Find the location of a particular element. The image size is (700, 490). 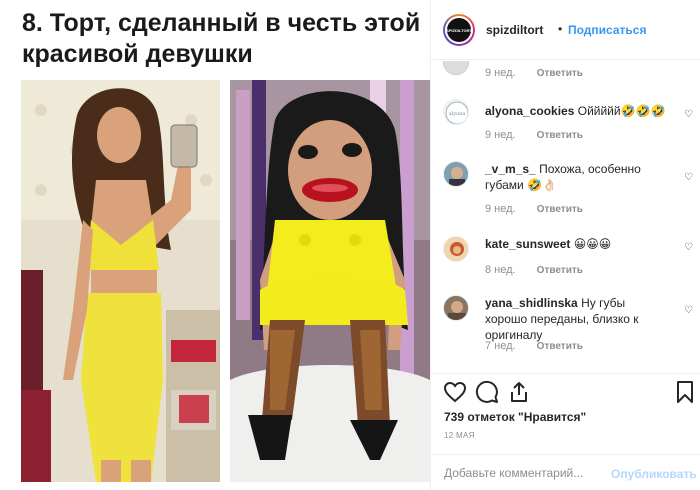

comment-body: Оййййй🤣🤣🤣 is located at coordinates (621, 111).